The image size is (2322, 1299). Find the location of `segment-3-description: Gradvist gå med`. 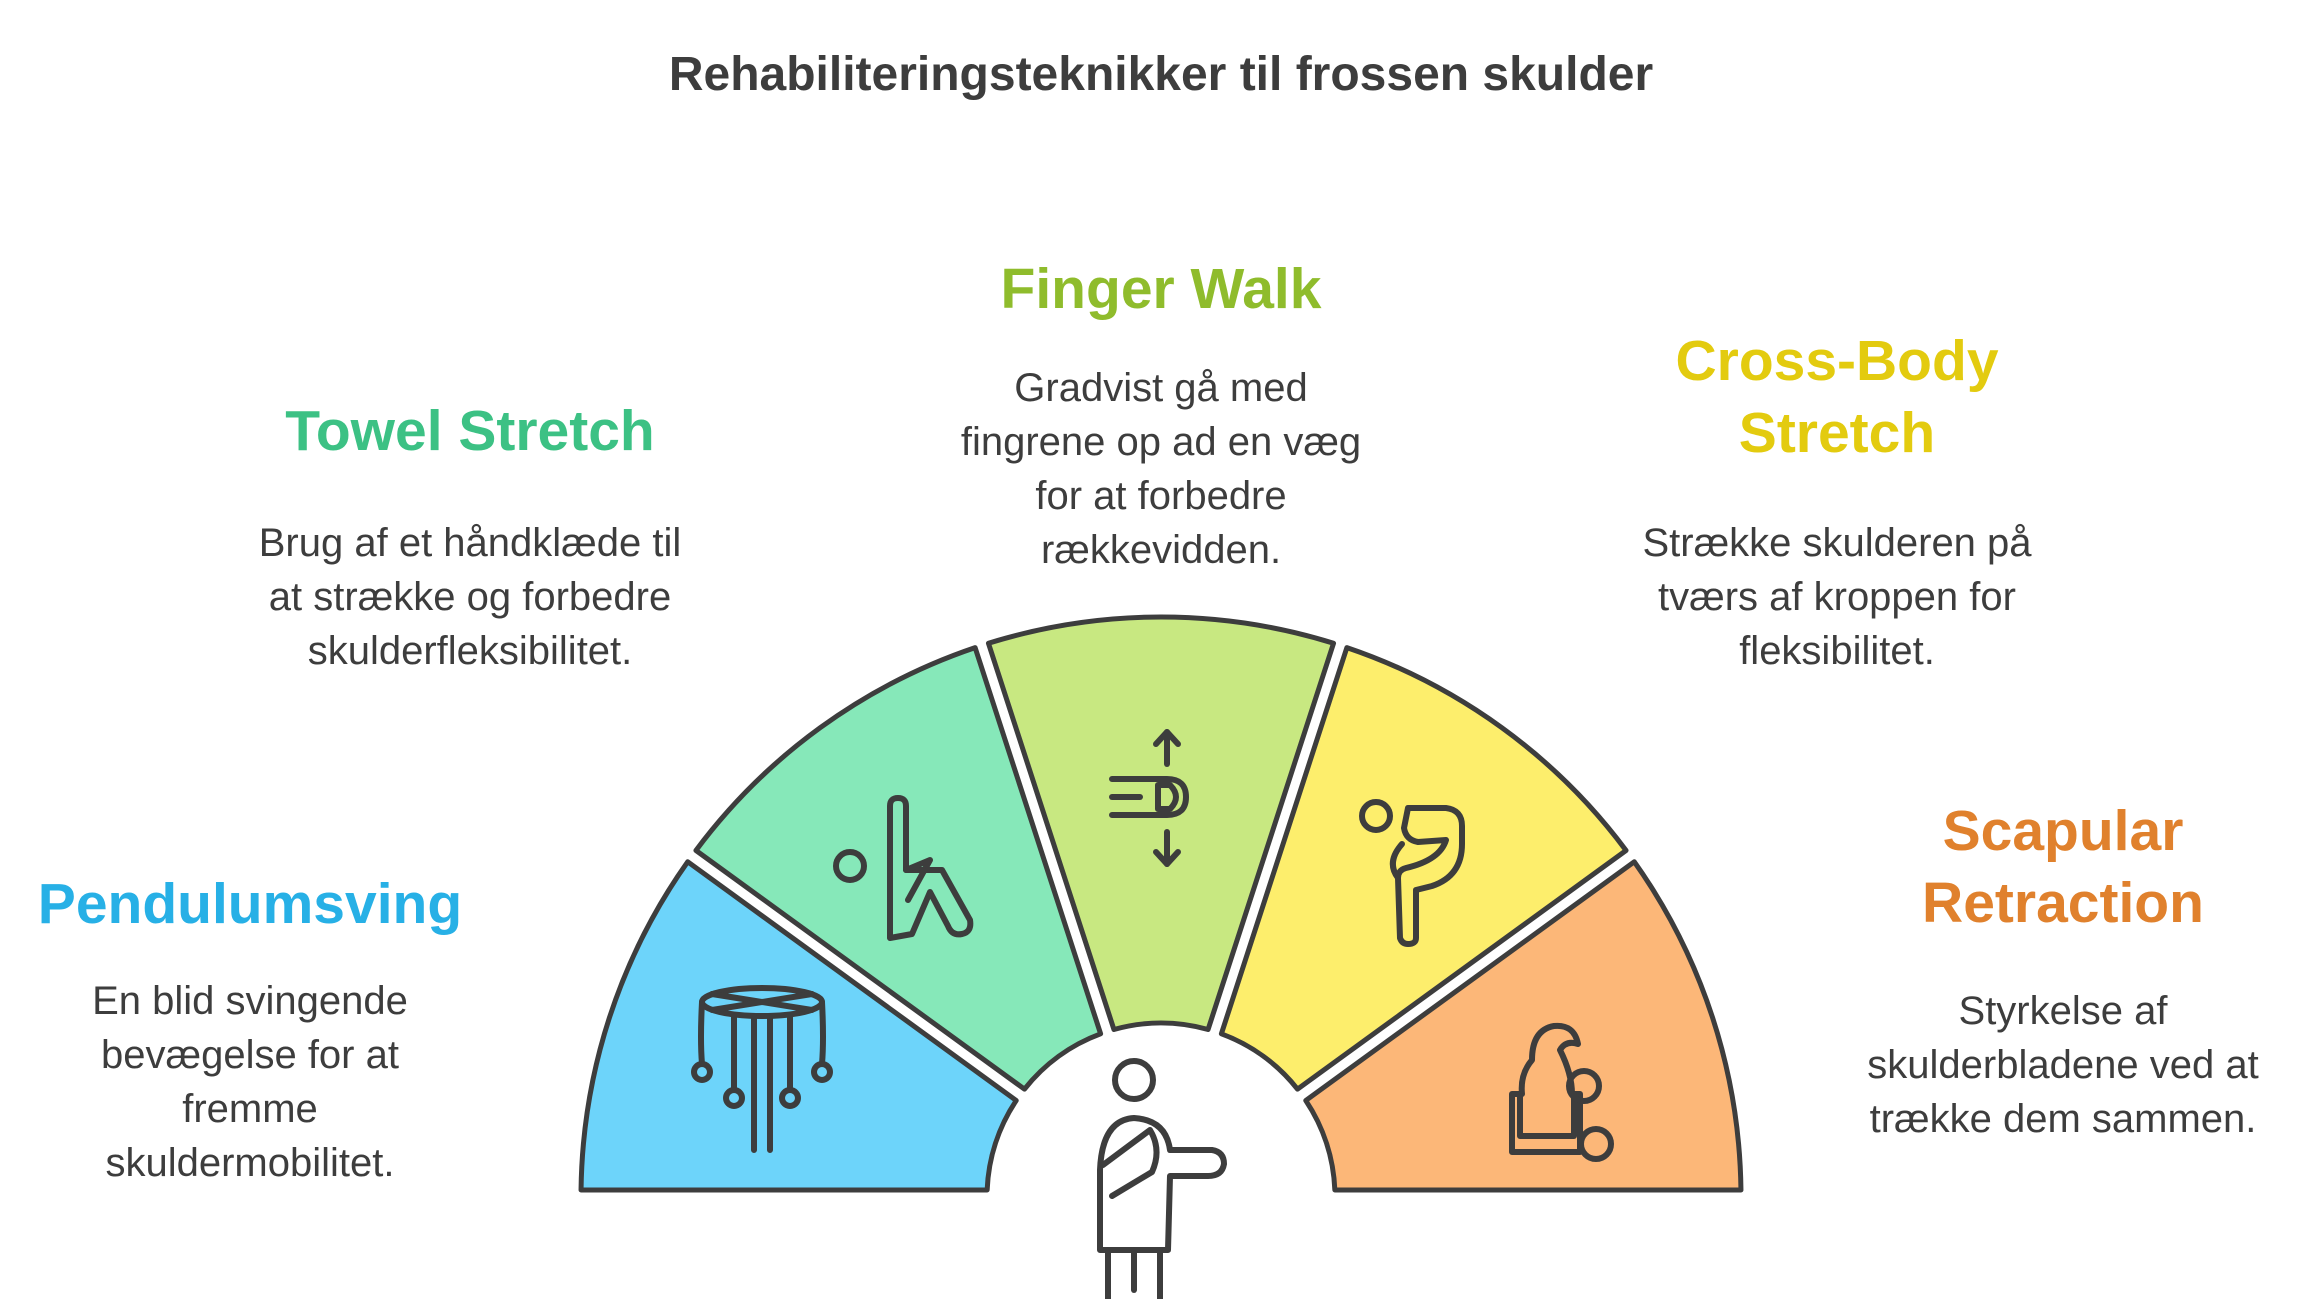

segment-3-description: Gradvist gå med is located at coordinates (1160, 388).